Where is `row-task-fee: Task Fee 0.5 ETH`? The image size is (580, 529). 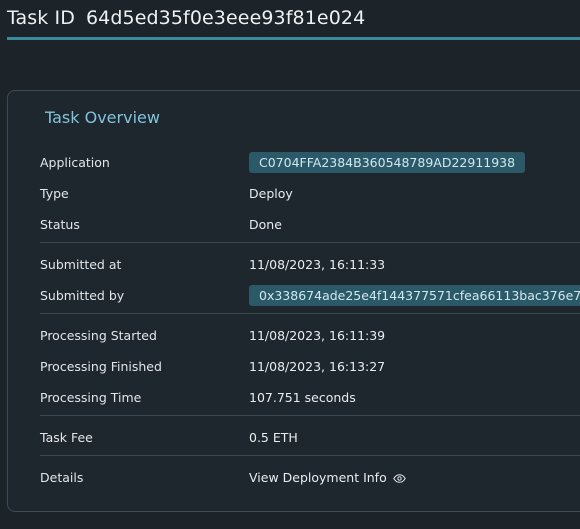 row-task-fee: Task Fee 0.5 ETH is located at coordinates (310, 437).